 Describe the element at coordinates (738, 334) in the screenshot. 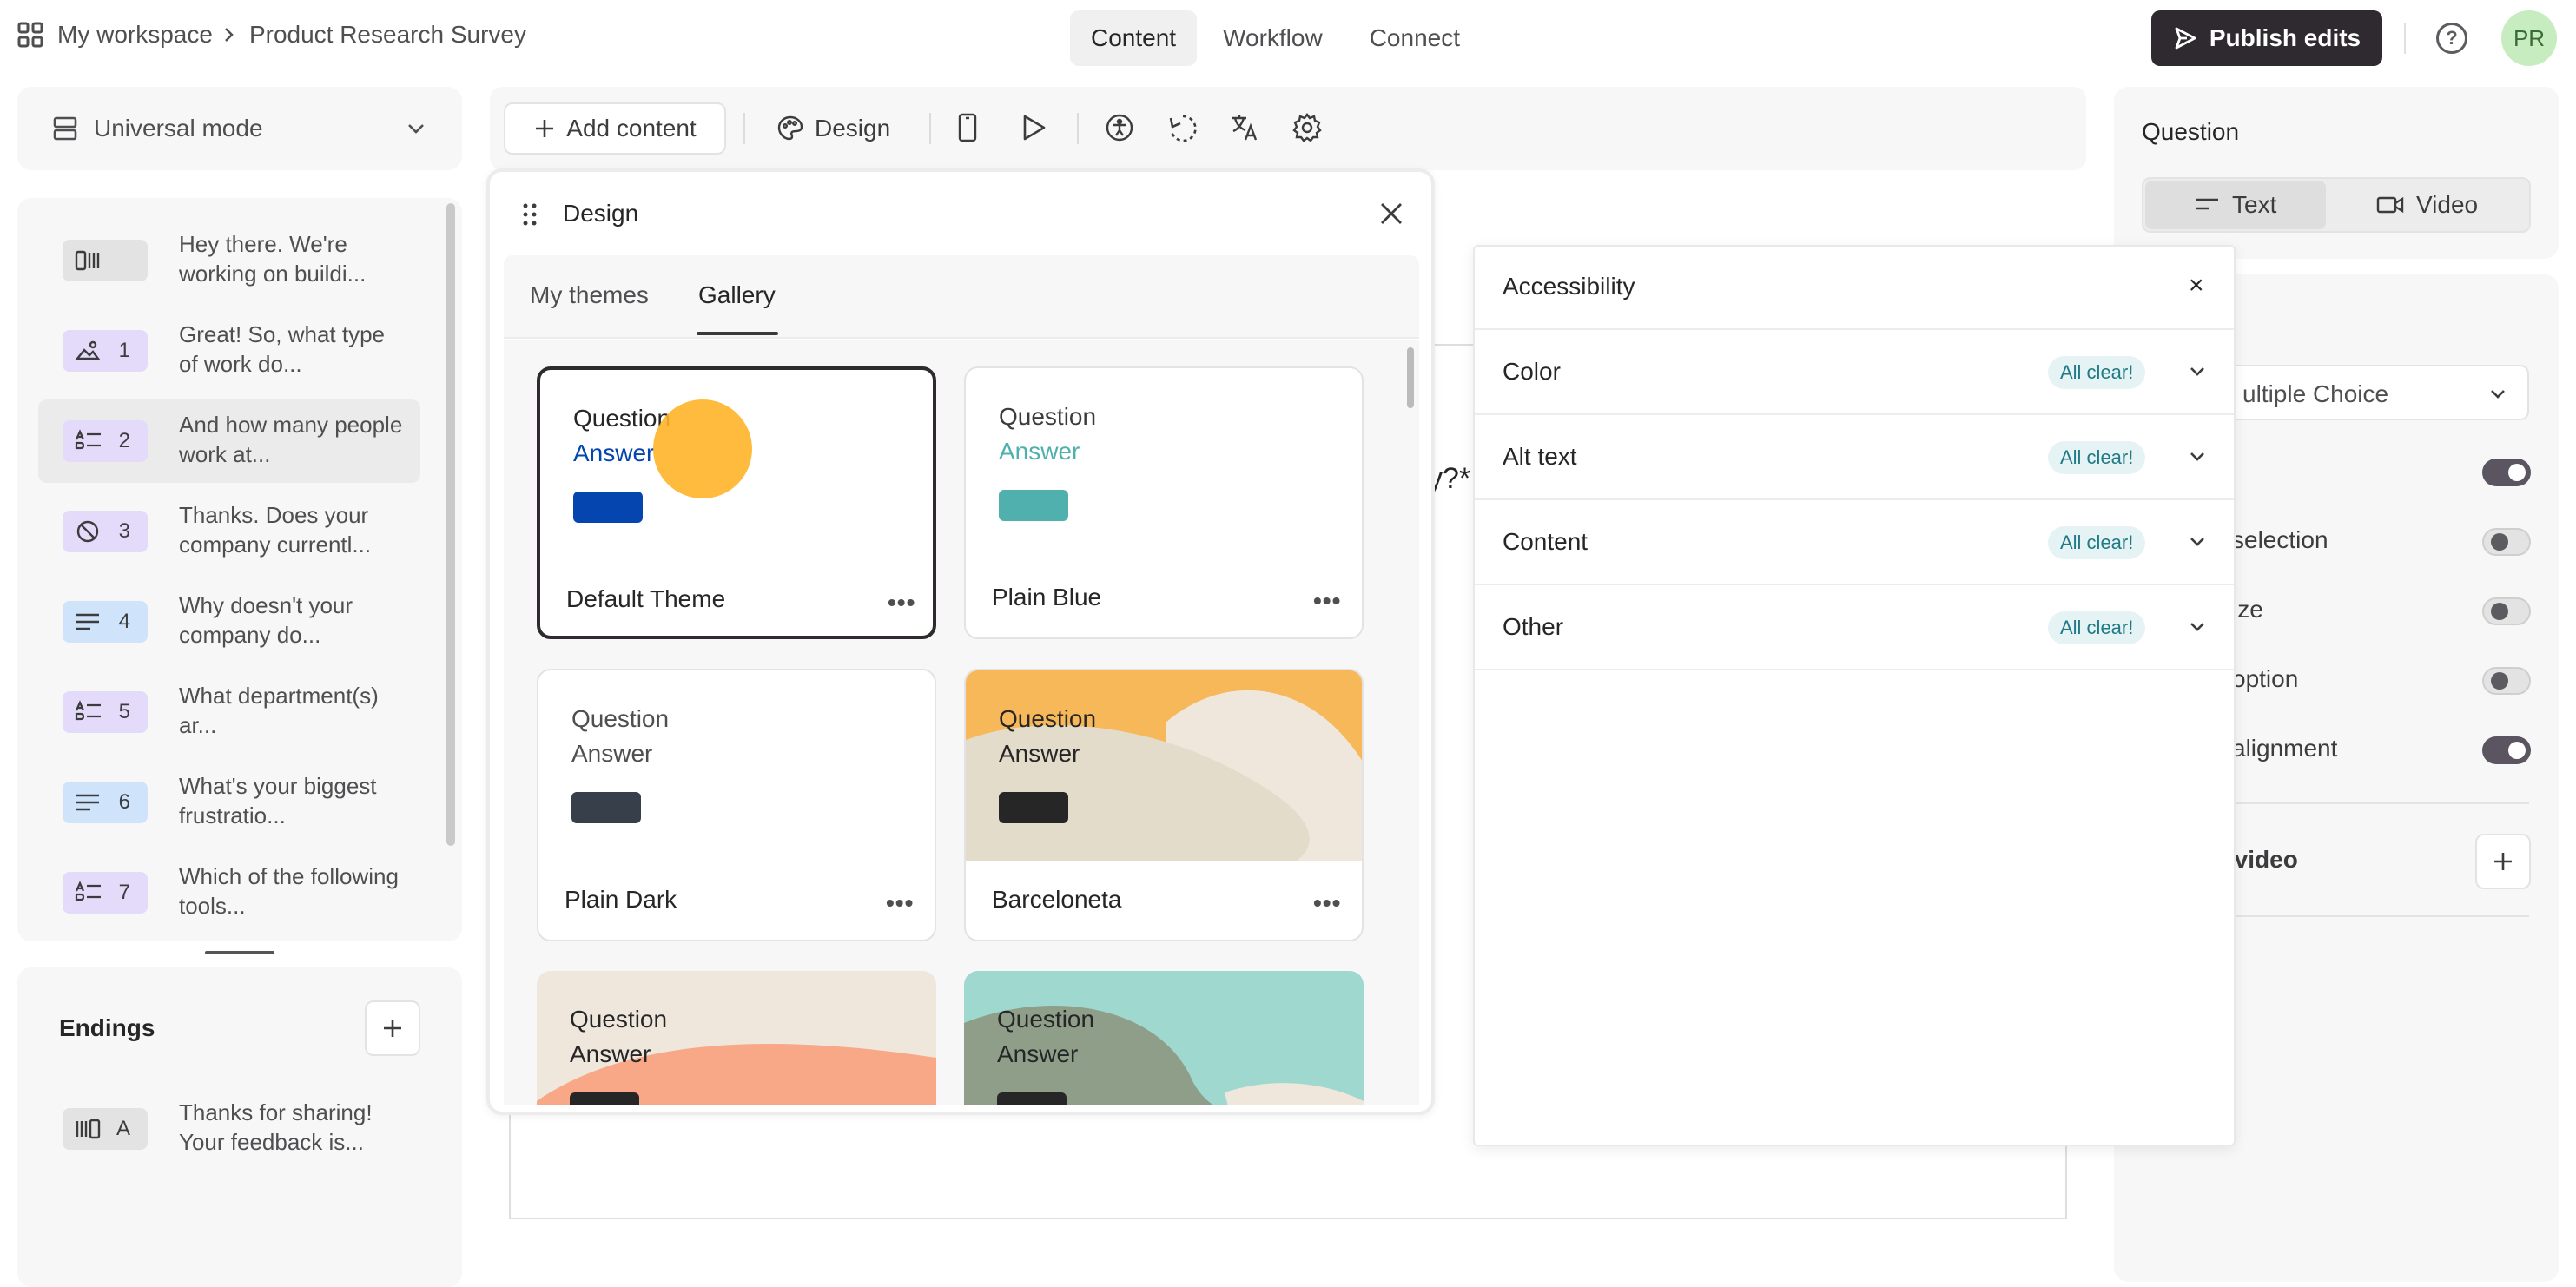

I see `active-tab-indicator` at that location.